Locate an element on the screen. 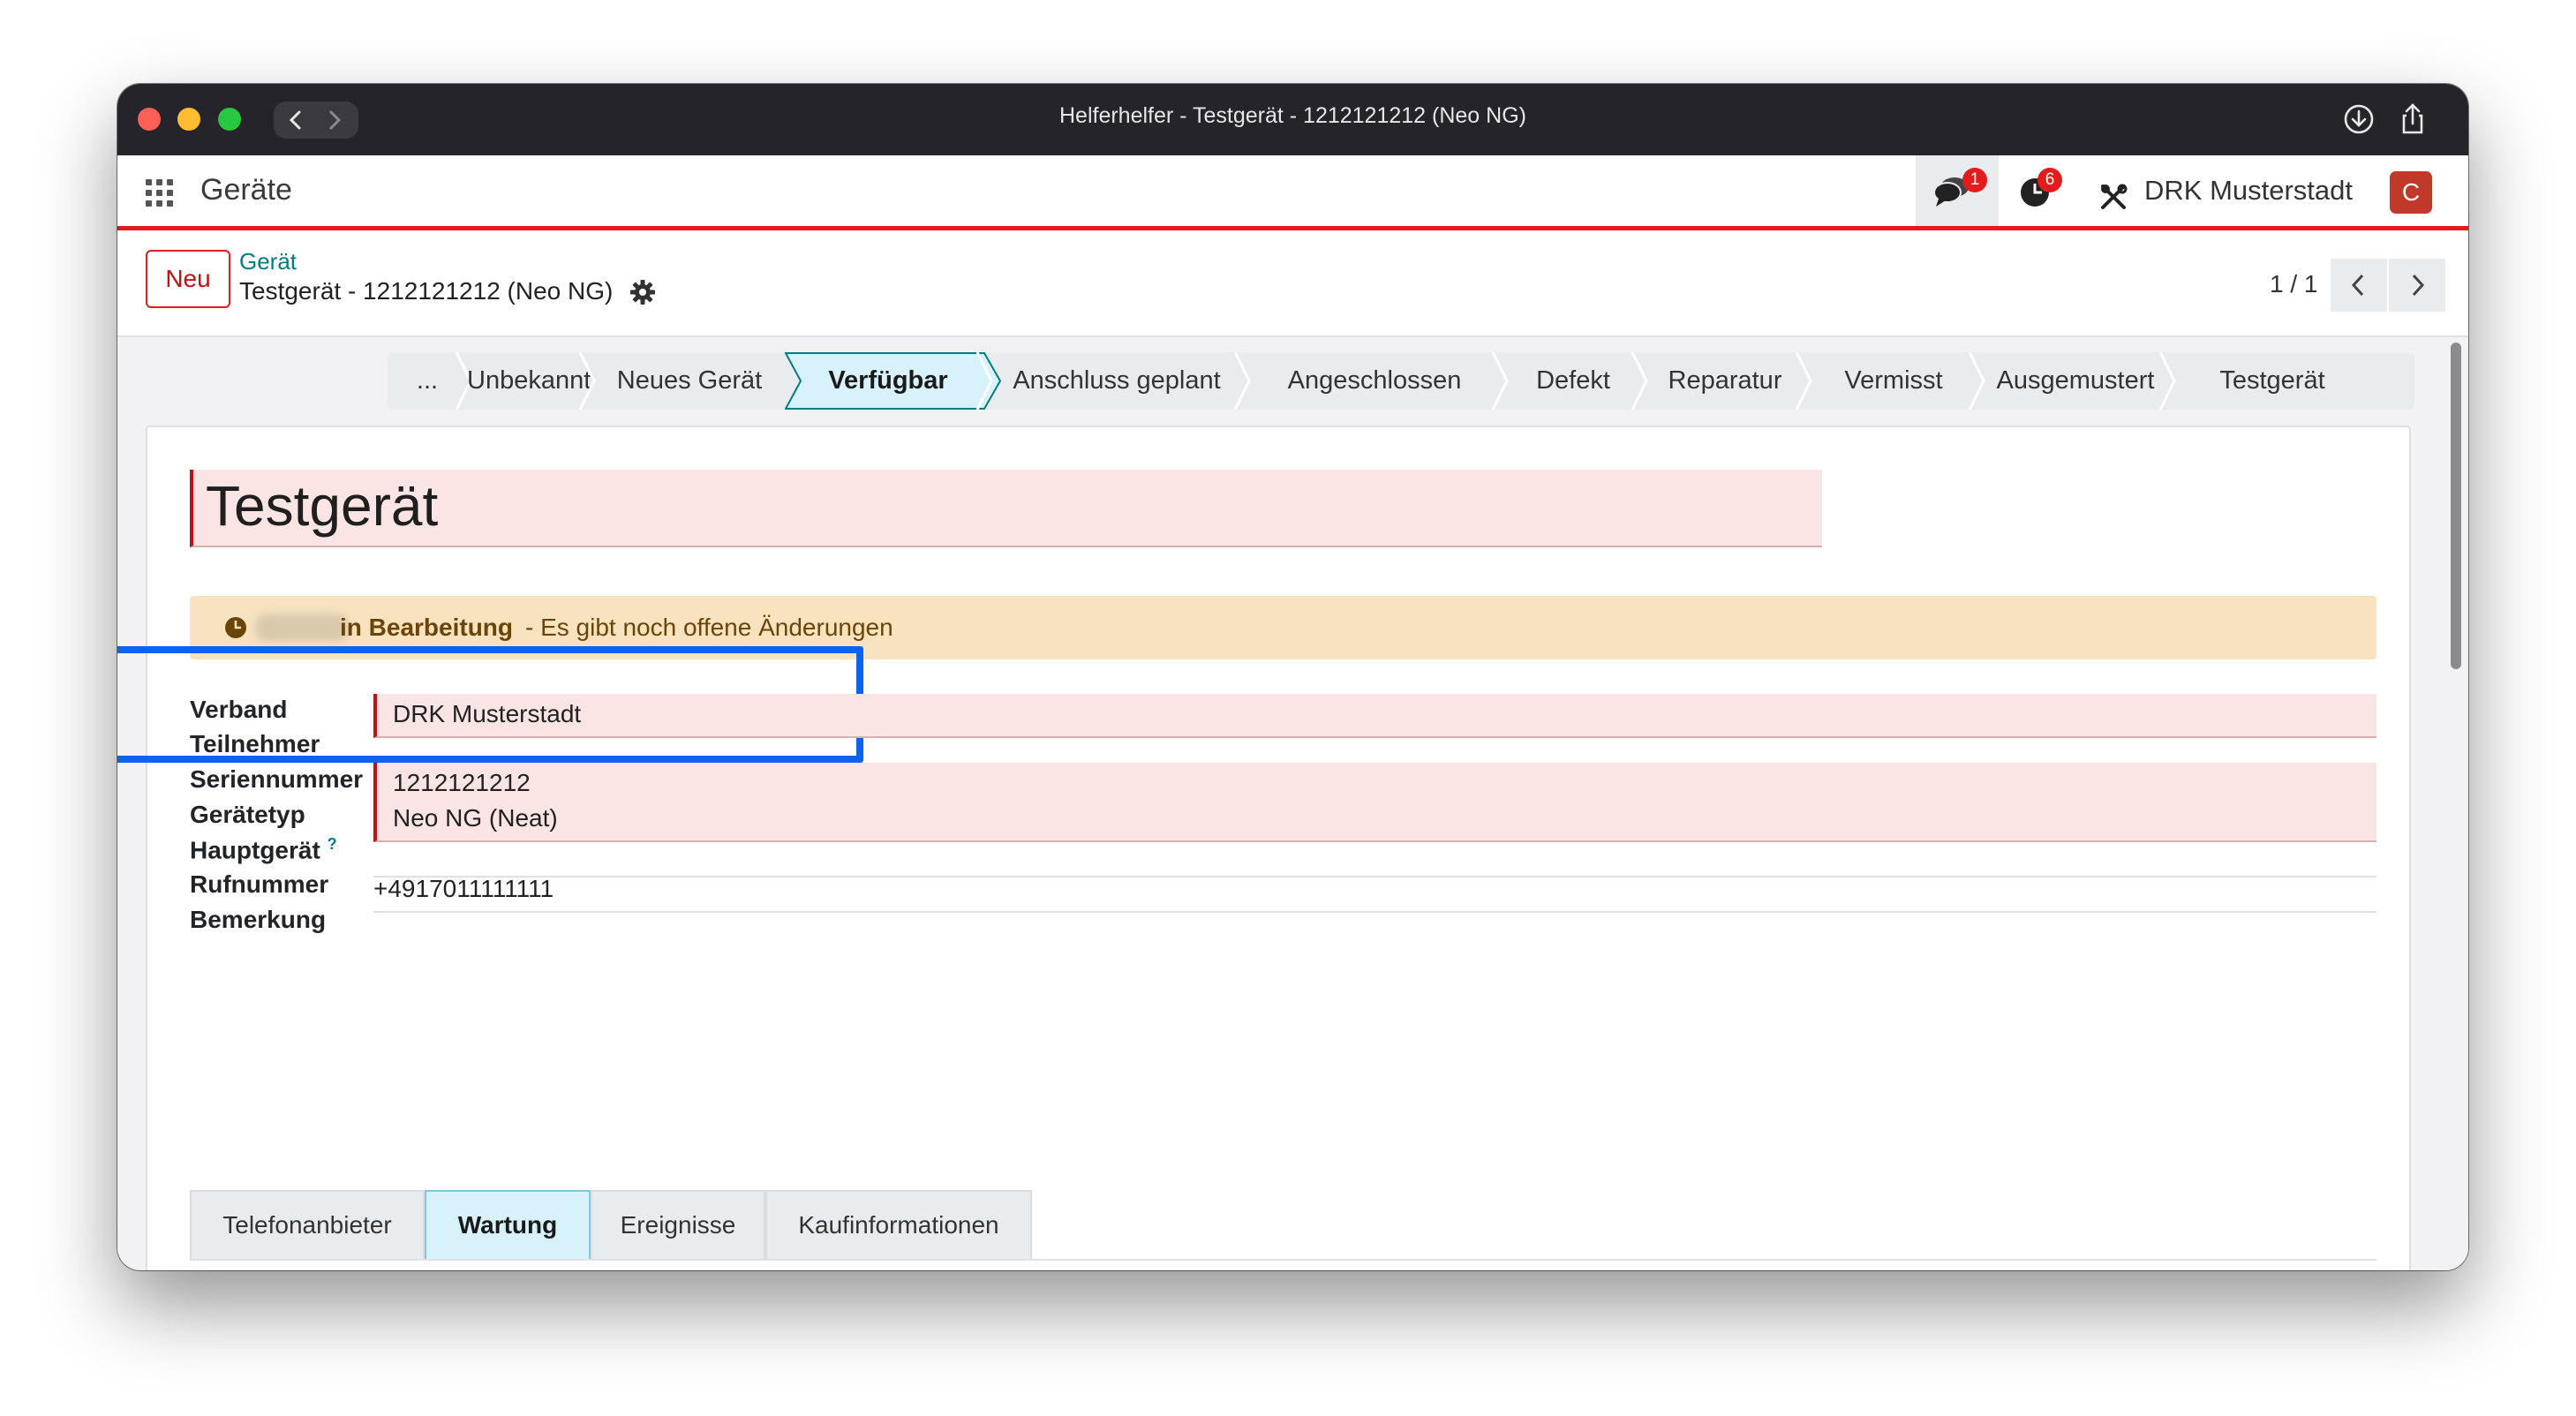 The image size is (2576, 1416). messages-button: 1 is located at coordinates (1958, 190).